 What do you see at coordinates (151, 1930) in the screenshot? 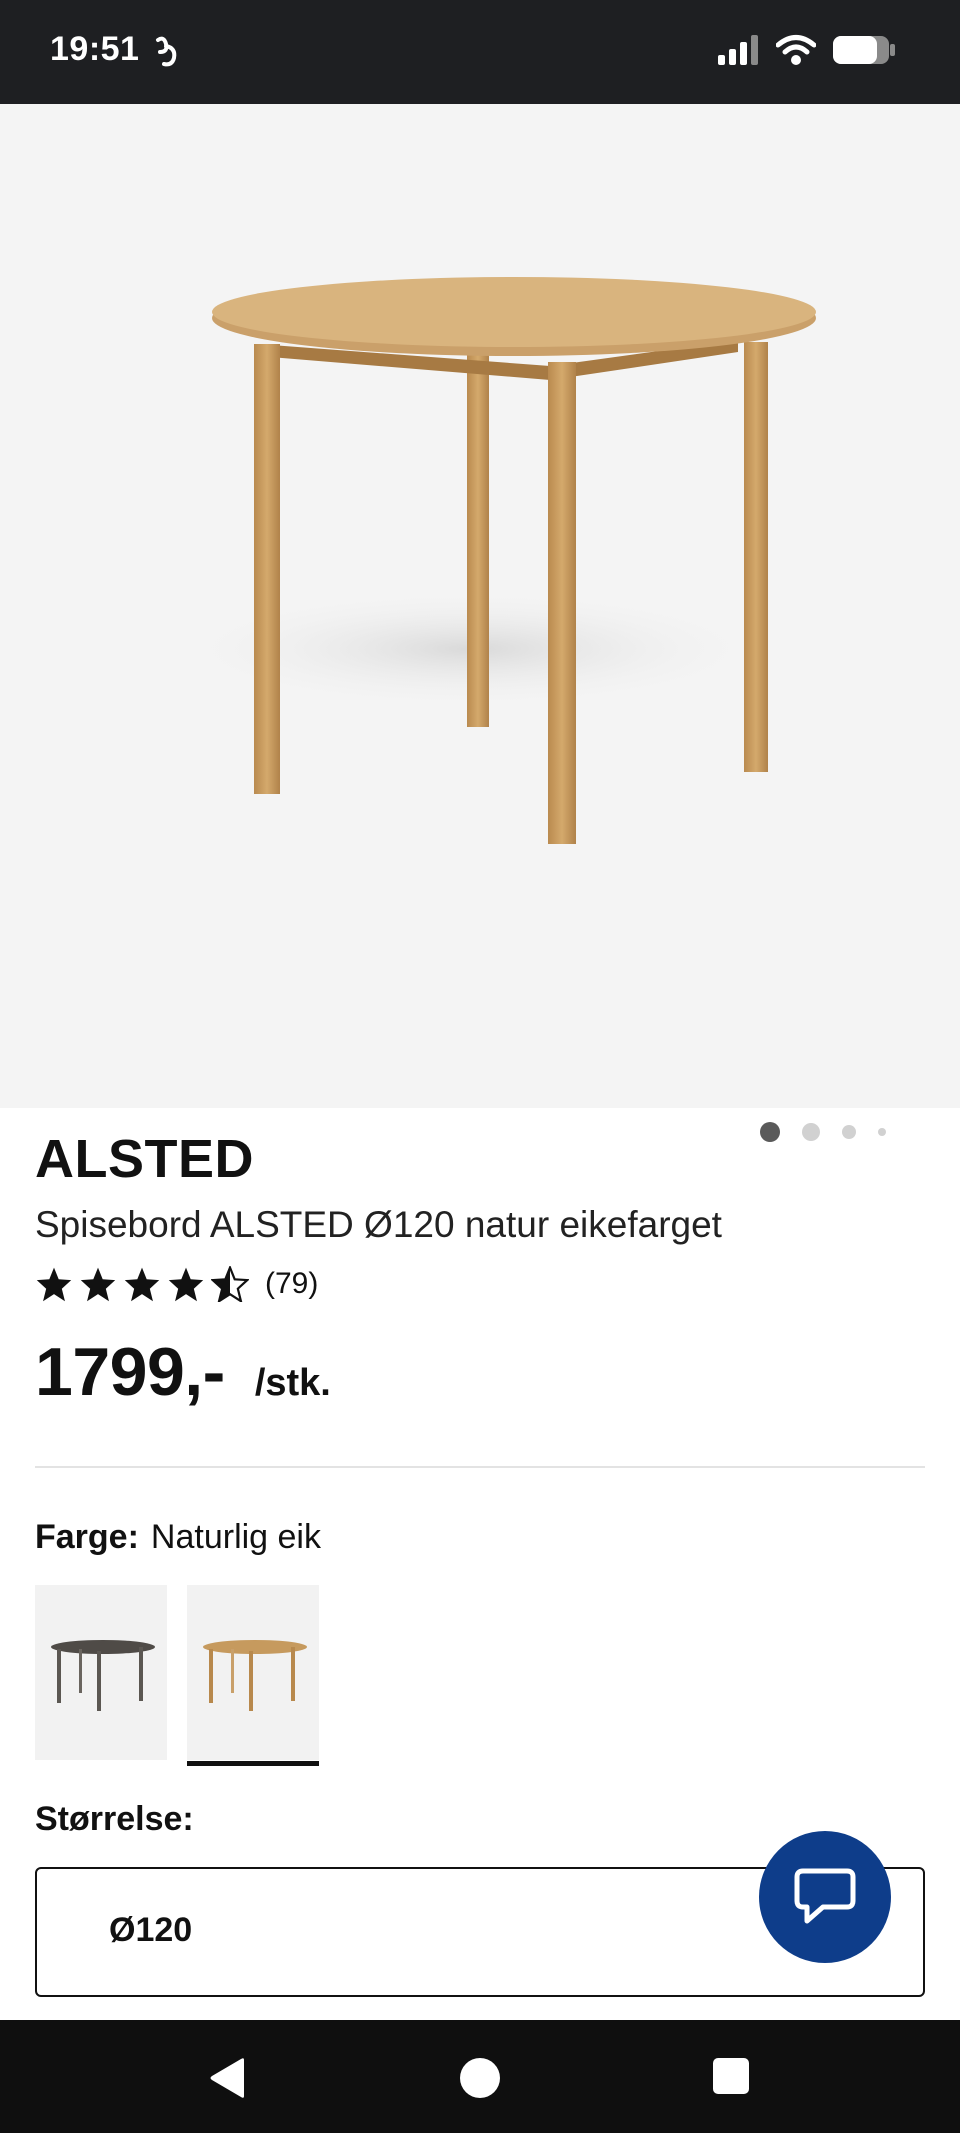
I see `size-value: Ø120` at bounding box center [151, 1930].